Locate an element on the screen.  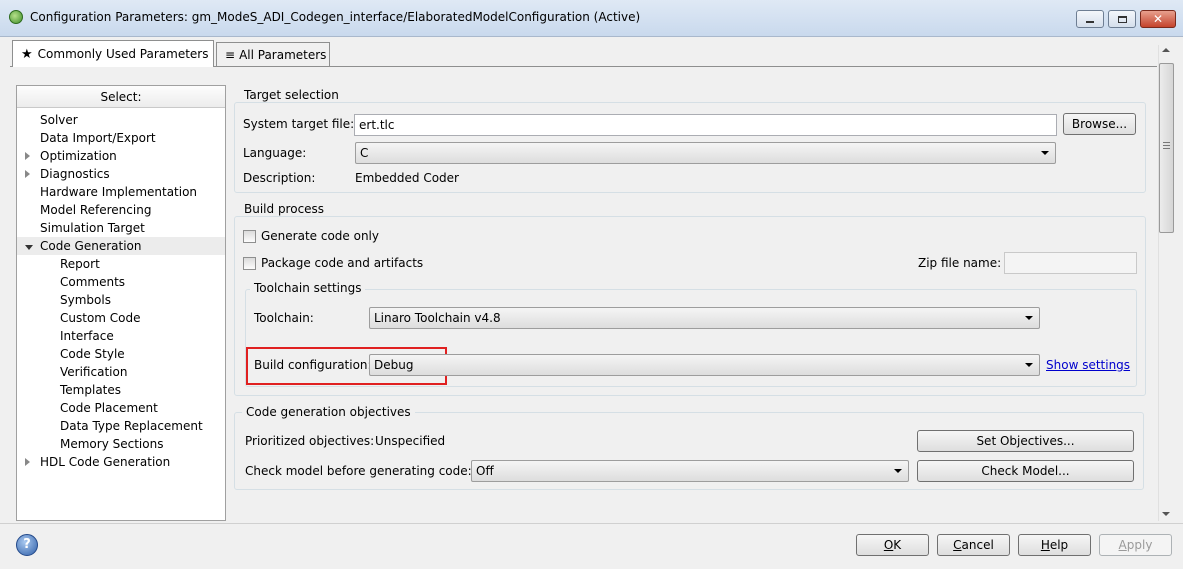
scroll-down-button is located at coordinates (1166, 514).